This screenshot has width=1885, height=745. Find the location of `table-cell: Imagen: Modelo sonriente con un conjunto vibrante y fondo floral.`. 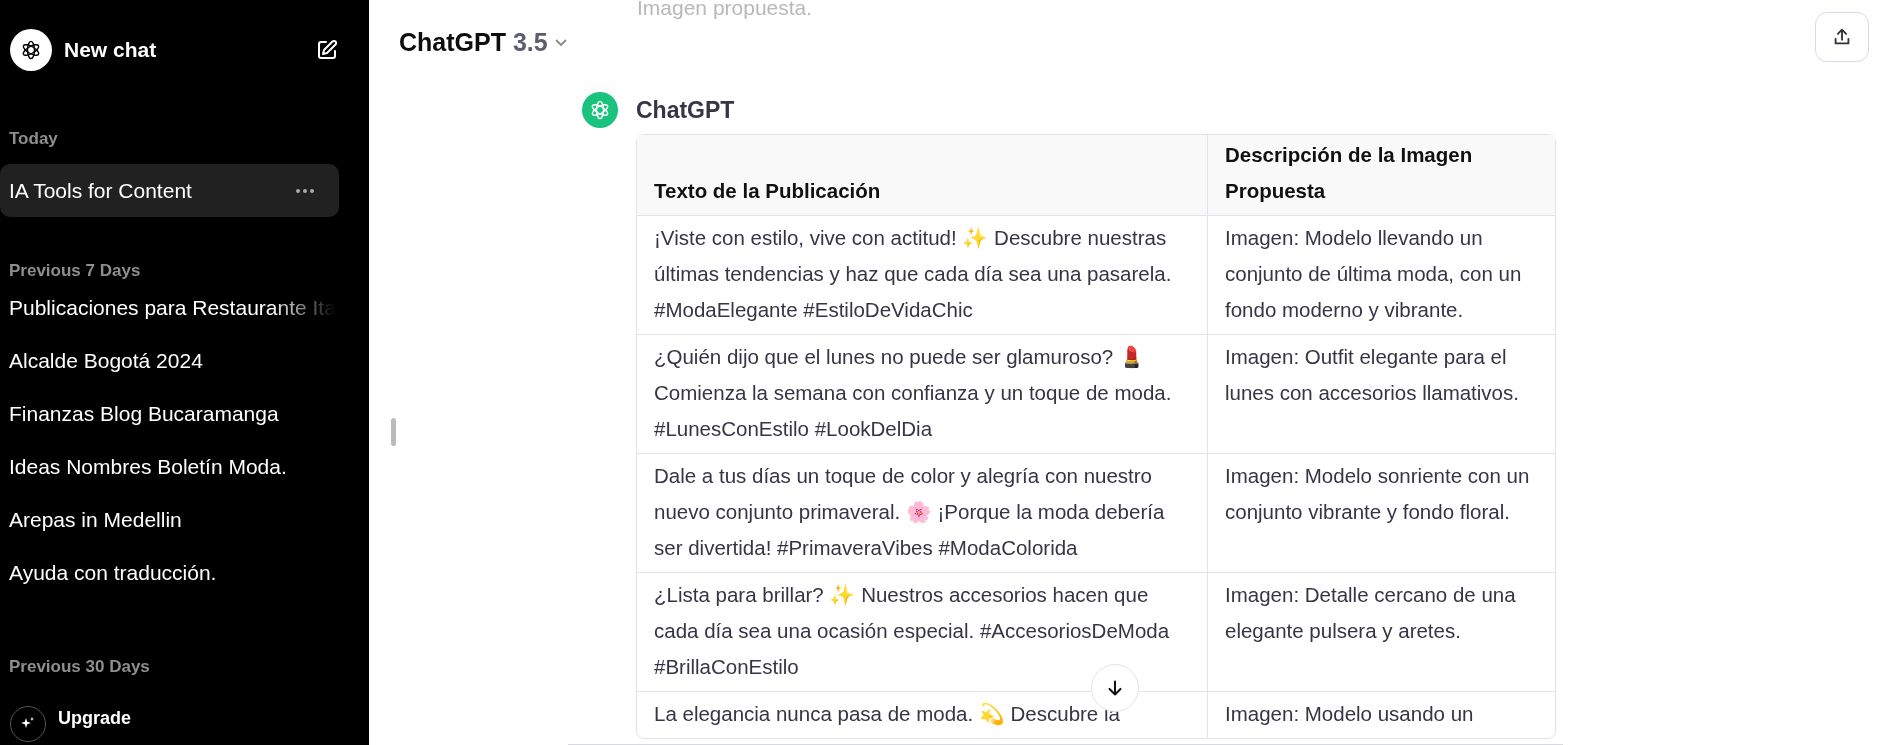

table-cell: Imagen: Modelo sonriente con un conjunto vibrante y fondo floral. is located at coordinates (1381, 512).